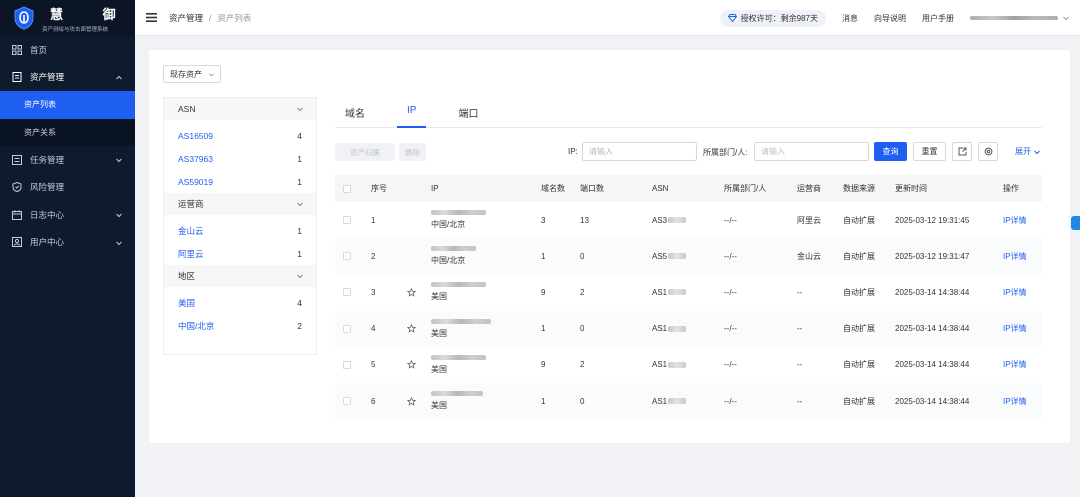 This screenshot has height=497, width=1080. Describe the element at coordinates (448, 261) in the screenshot. I see `ip-location: 中国/北京` at that location.